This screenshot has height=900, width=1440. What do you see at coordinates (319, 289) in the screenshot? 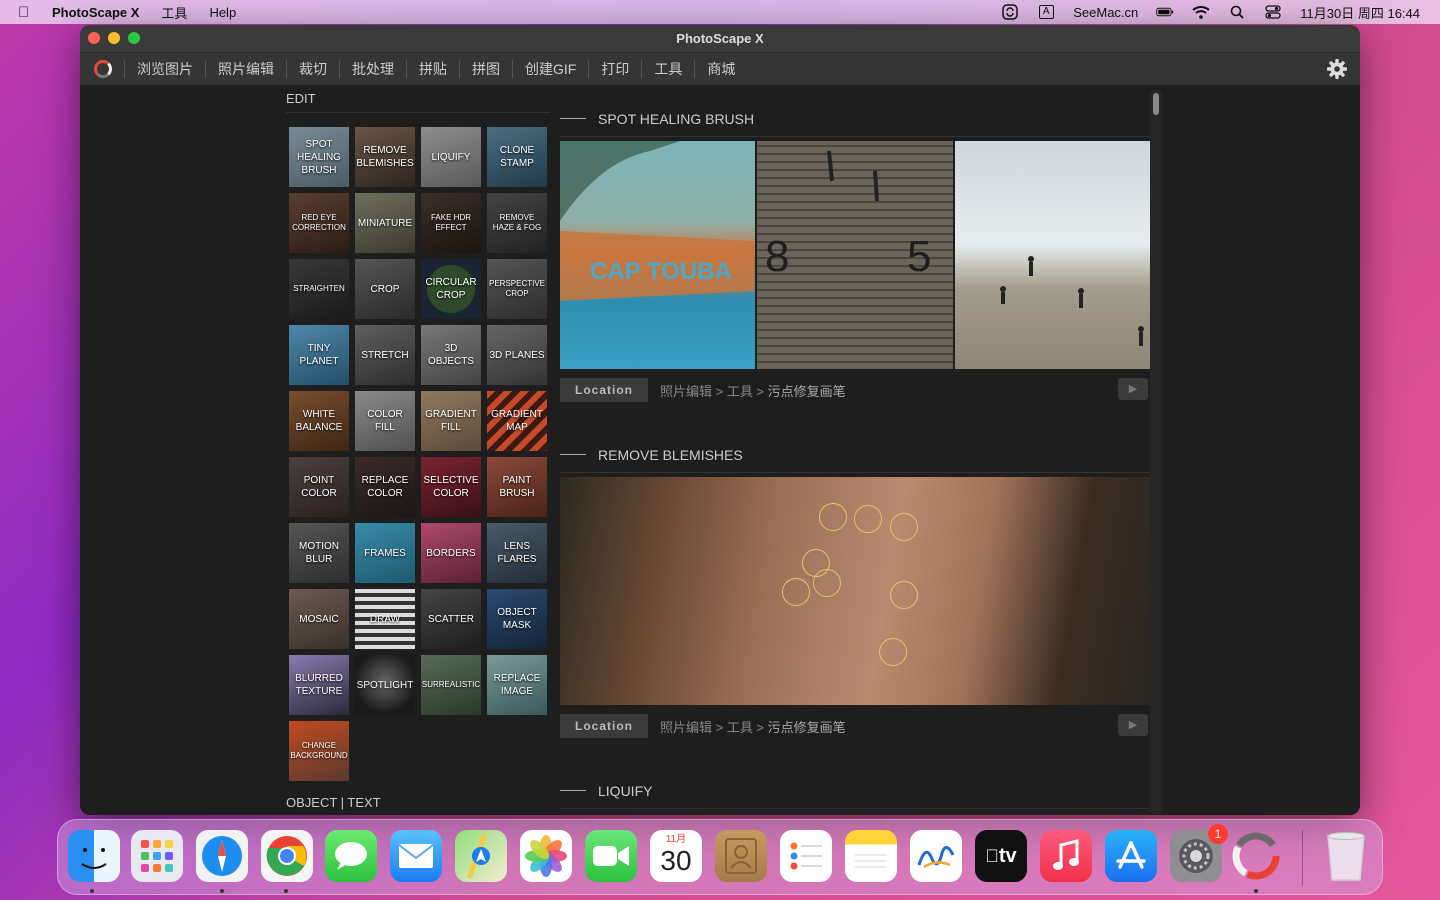
I see `tool-tile: STRAIGHTEN` at bounding box center [319, 289].